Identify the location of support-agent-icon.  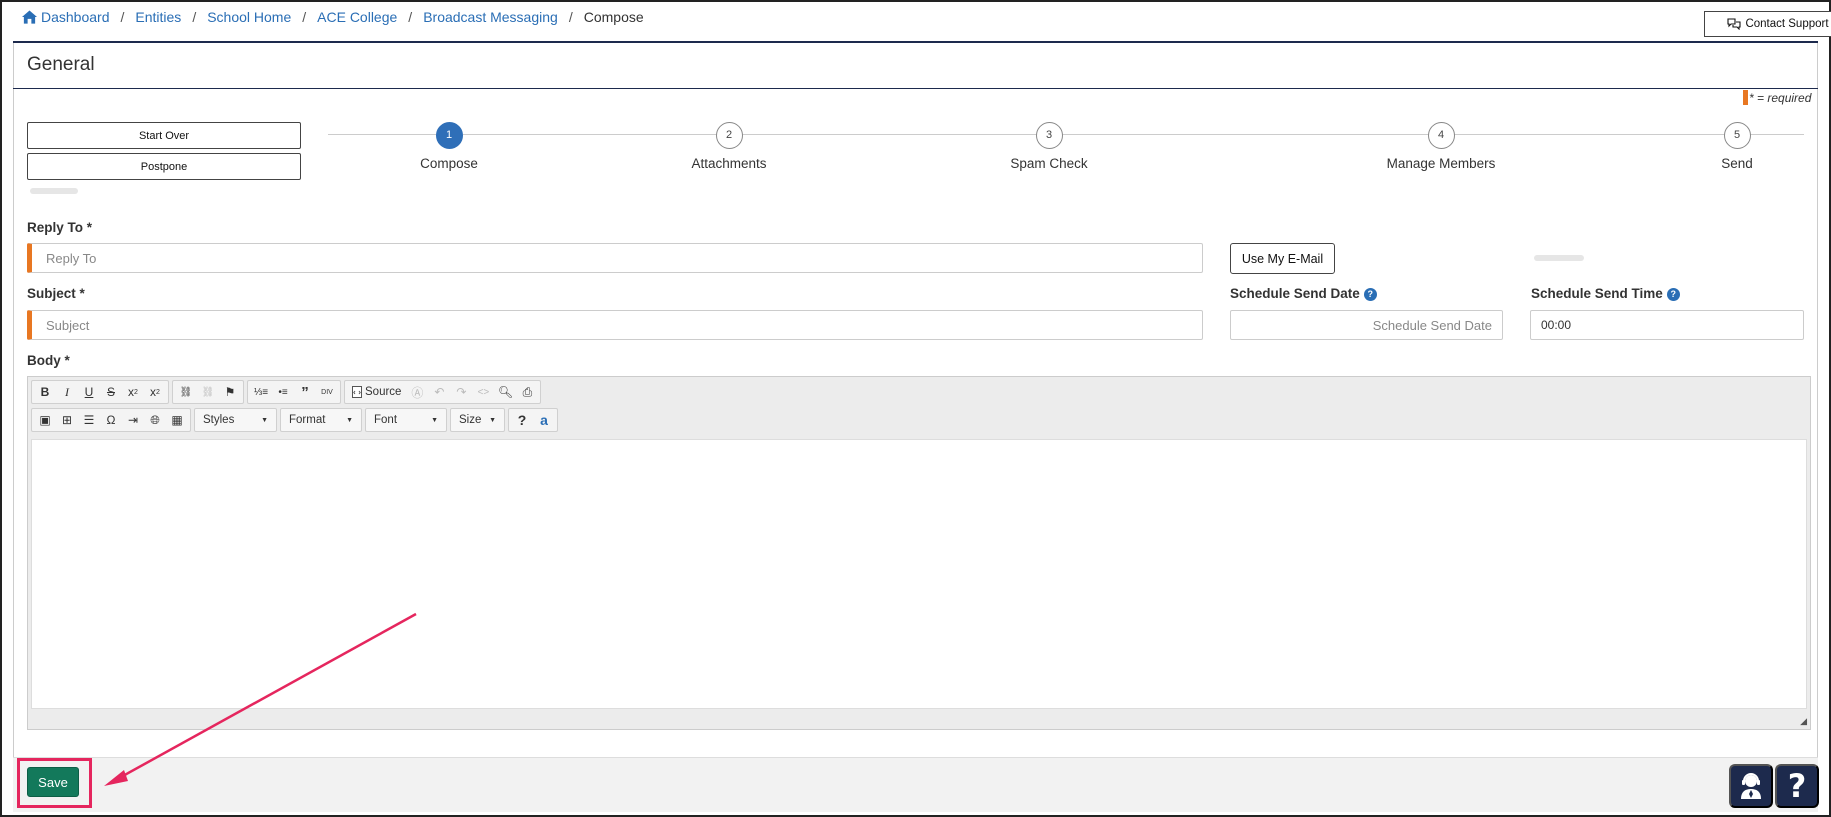
(1751, 786).